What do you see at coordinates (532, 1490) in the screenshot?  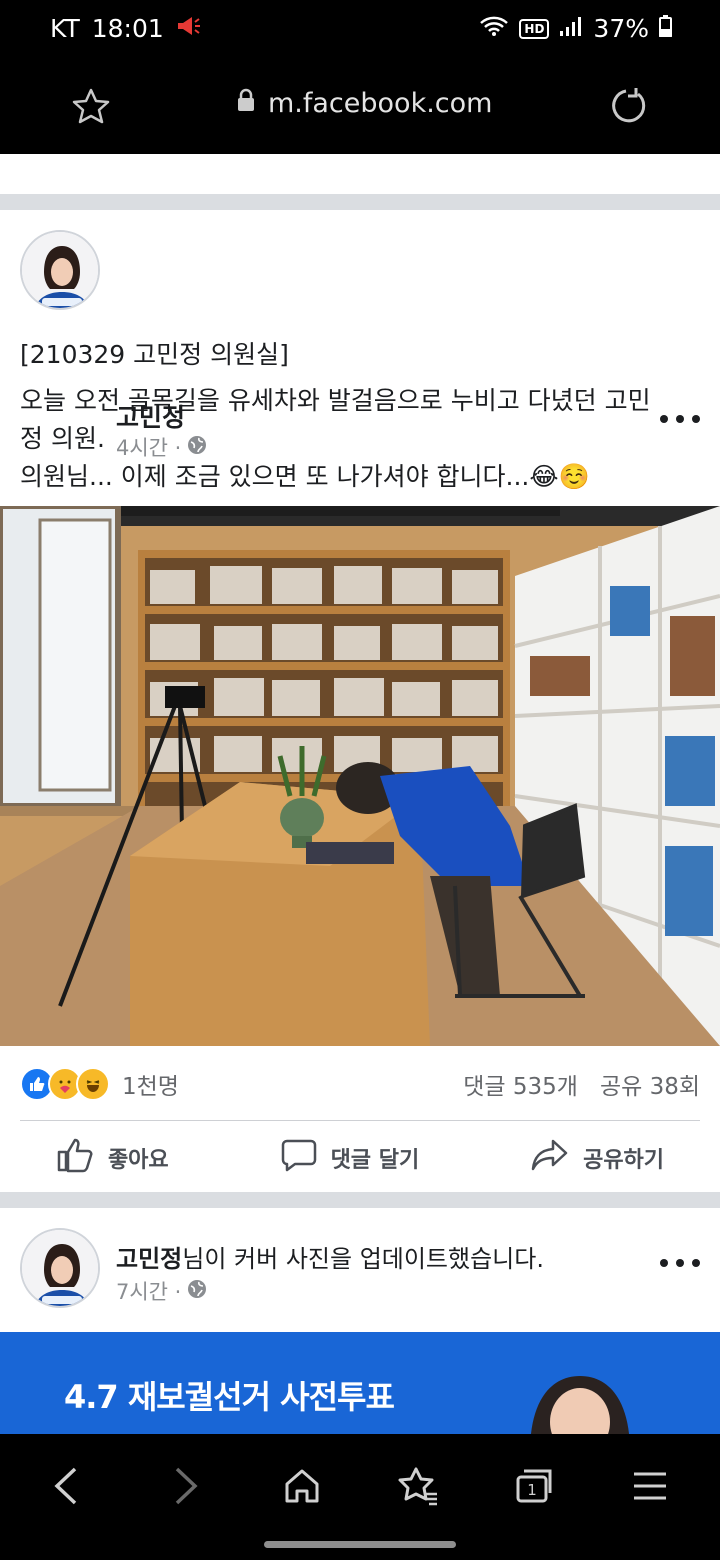 I see `svg-text: 1` at bounding box center [532, 1490].